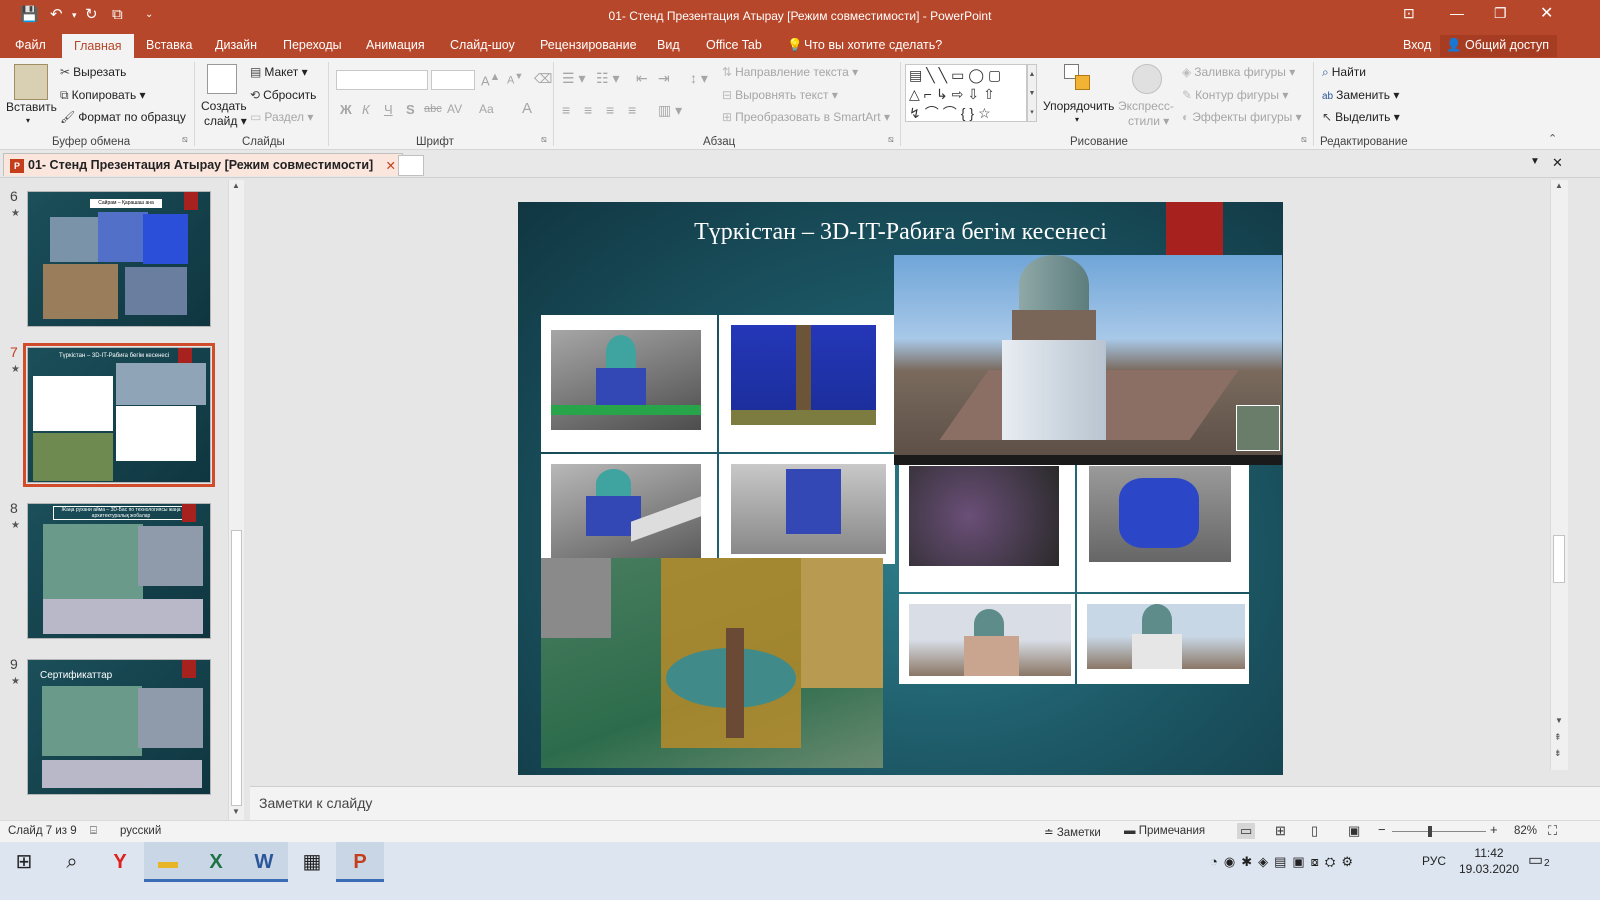 The width and height of the screenshot is (1600, 900). Describe the element at coordinates (30, 45) in the screenshot. I see `tab-file: Файл` at that location.